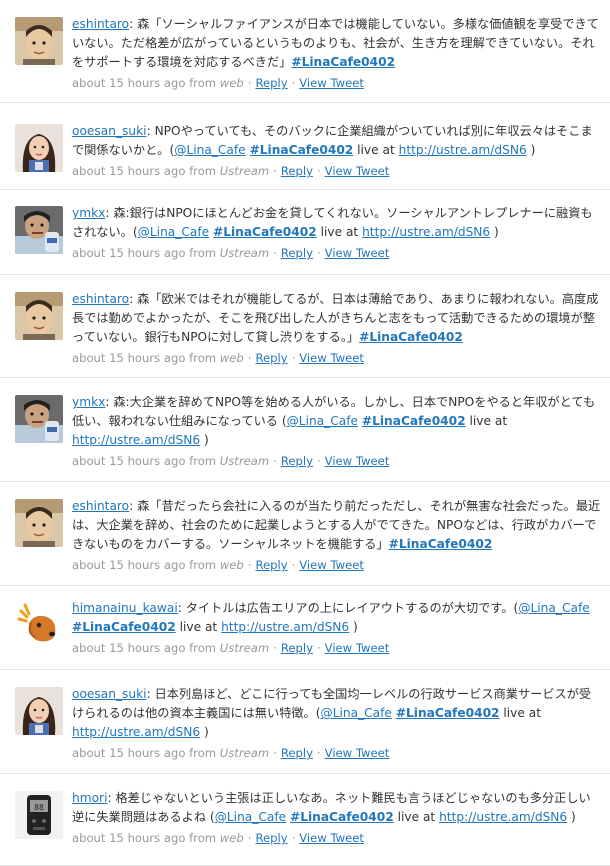 This screenshot has height=866, width=610. Describe the element at coordinates (39, 815) in the screenshot. I see `user-avatar-device-avatar: 88` at that location.